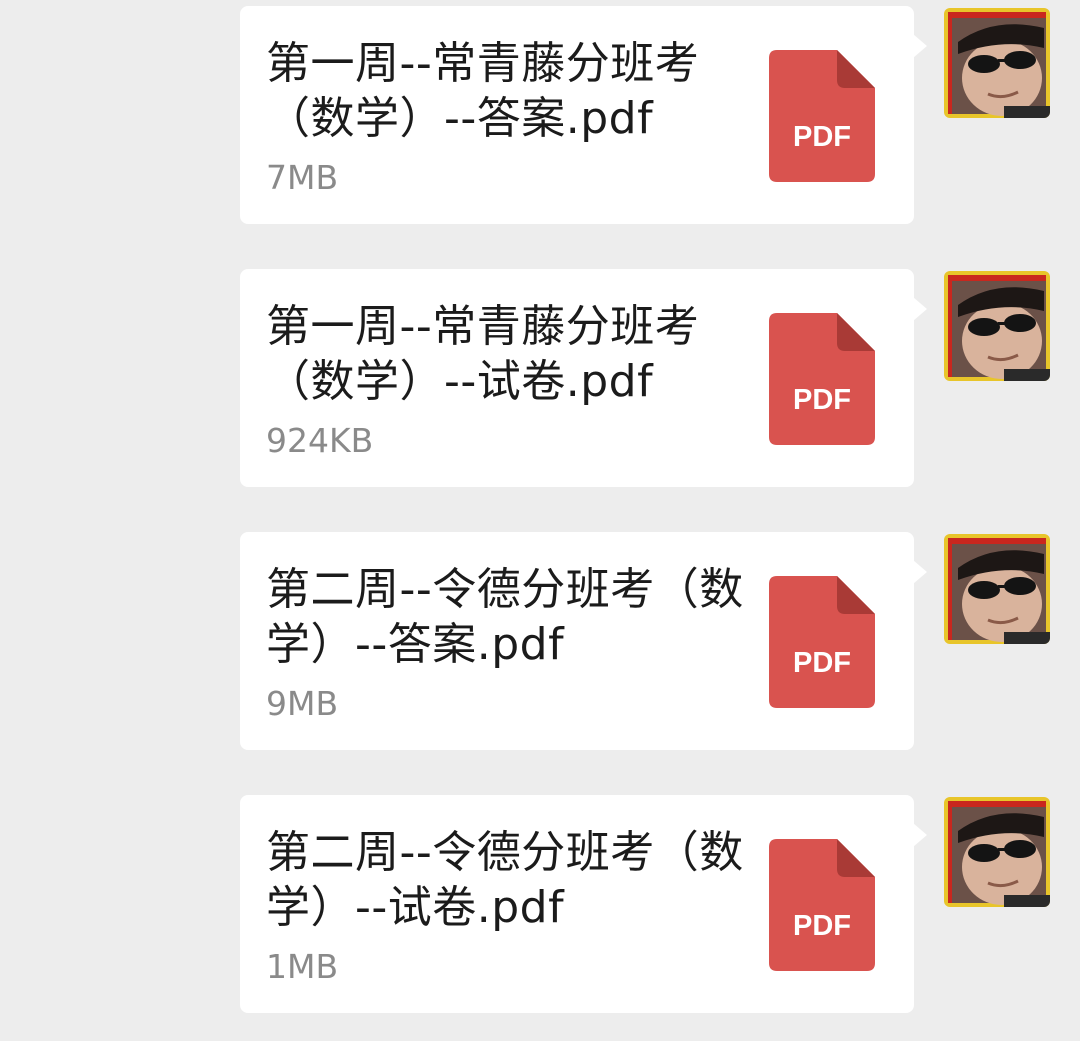 The image size is (1080, 1041). I want to click on file-name: 第二周--令德分班考（数学）--试卷.pdf, so click(505, 880).